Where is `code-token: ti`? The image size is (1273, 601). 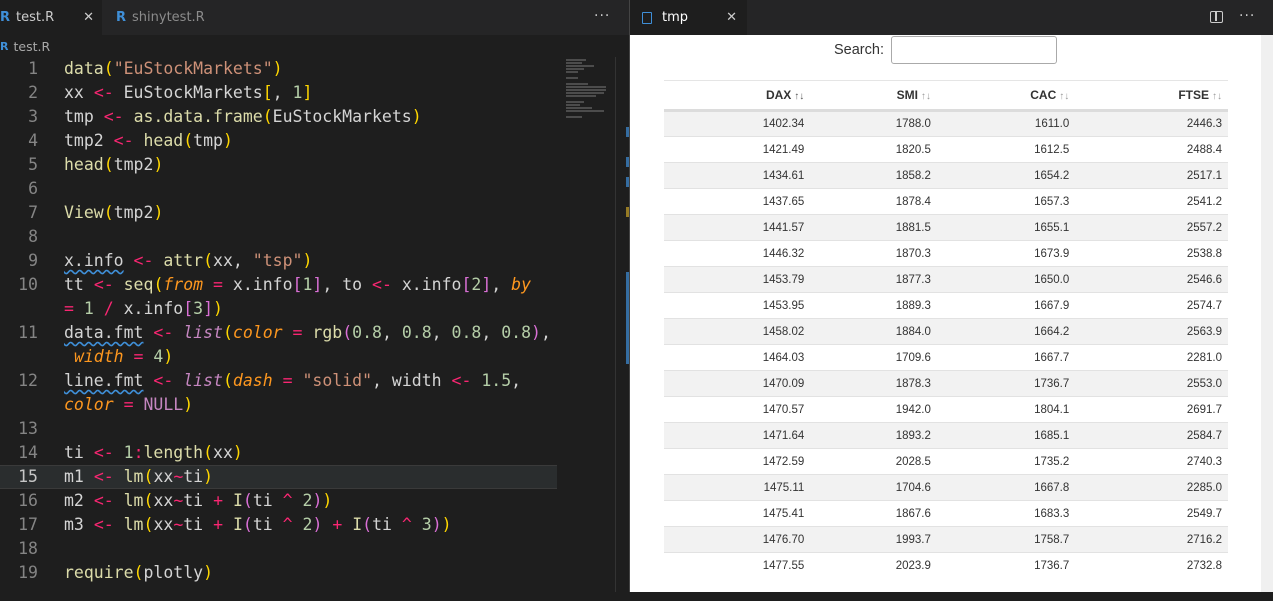 code-token: ti is located at coordinates (267, 524).